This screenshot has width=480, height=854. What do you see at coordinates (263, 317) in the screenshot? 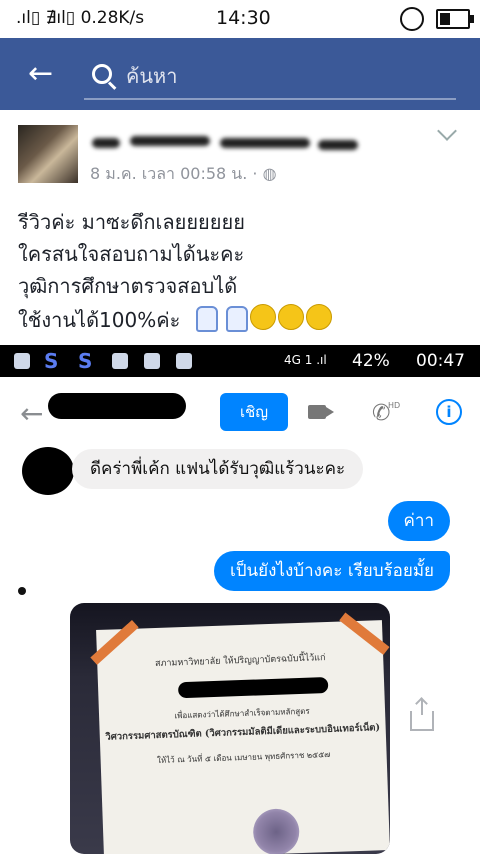
I see `smile-emoji-icon` at bounding box center [263, 317].